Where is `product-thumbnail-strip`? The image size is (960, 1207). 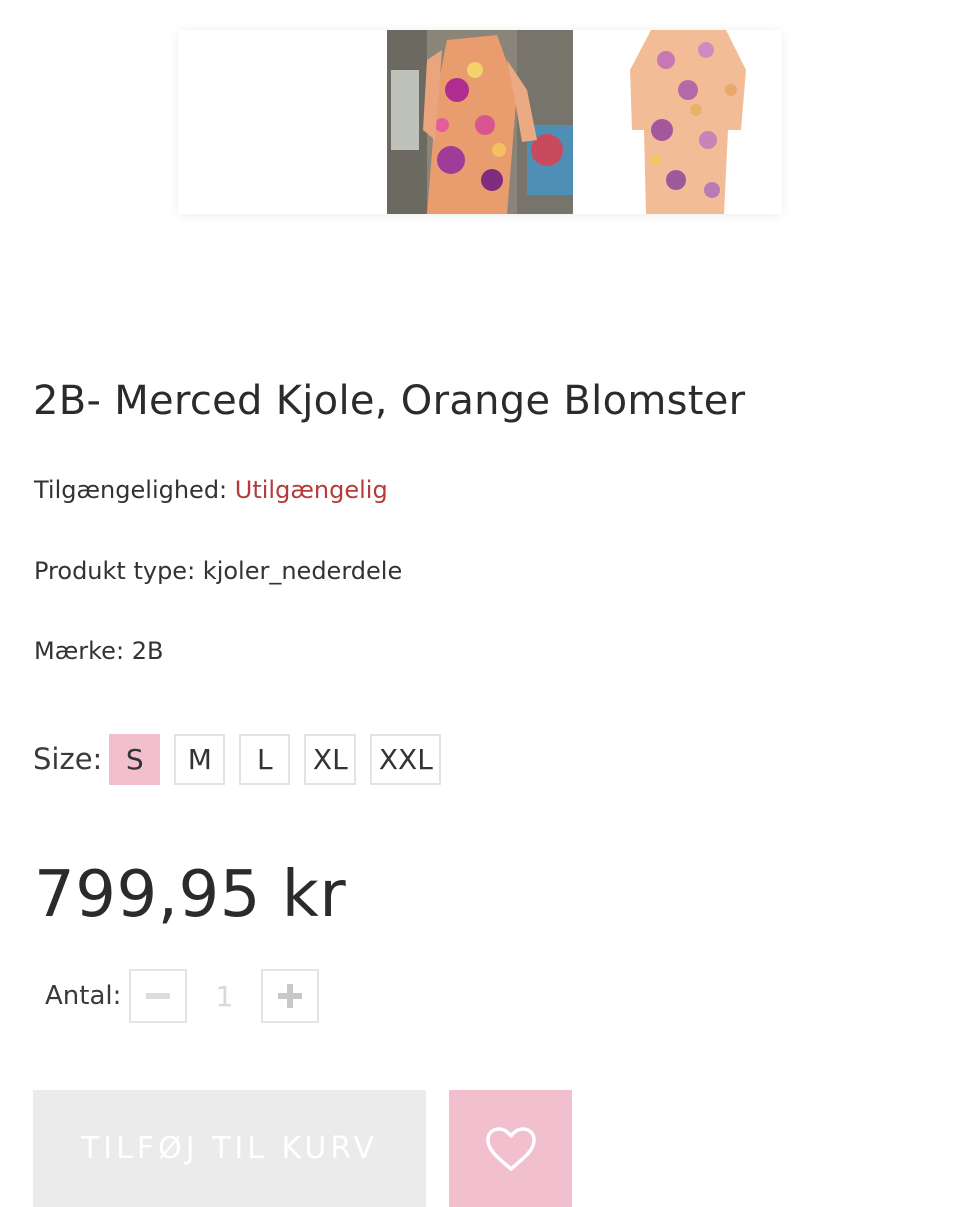 product-thumbnail-strip is located at coordinates (480, 122).